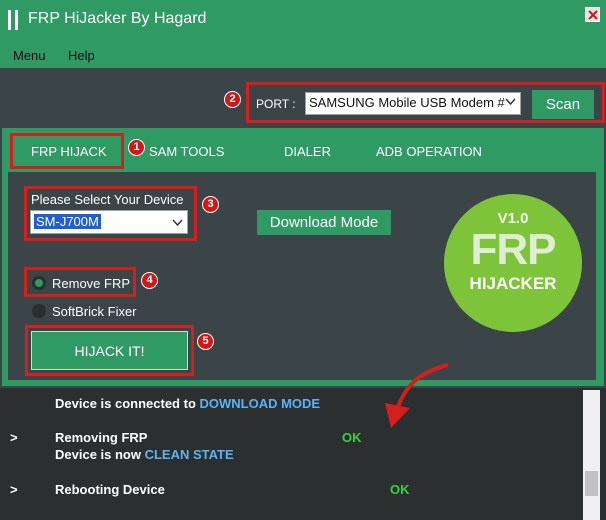  What do you see at coordinates (417, 395) in the screenshot?
I see `annotation-arrow` at bounding box center [417, 395].